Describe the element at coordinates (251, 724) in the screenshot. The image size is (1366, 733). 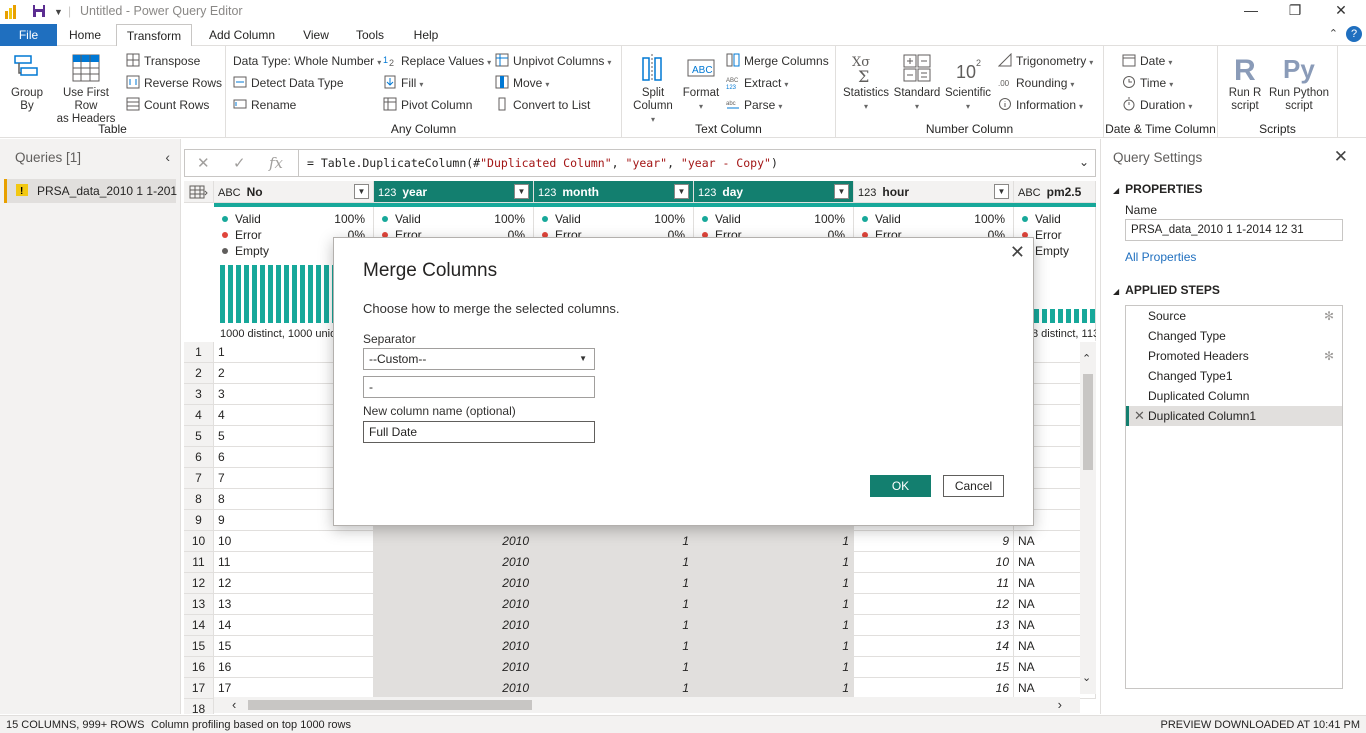
I see `status-profiling: Column profiling based on top 1000 rows` at that location.